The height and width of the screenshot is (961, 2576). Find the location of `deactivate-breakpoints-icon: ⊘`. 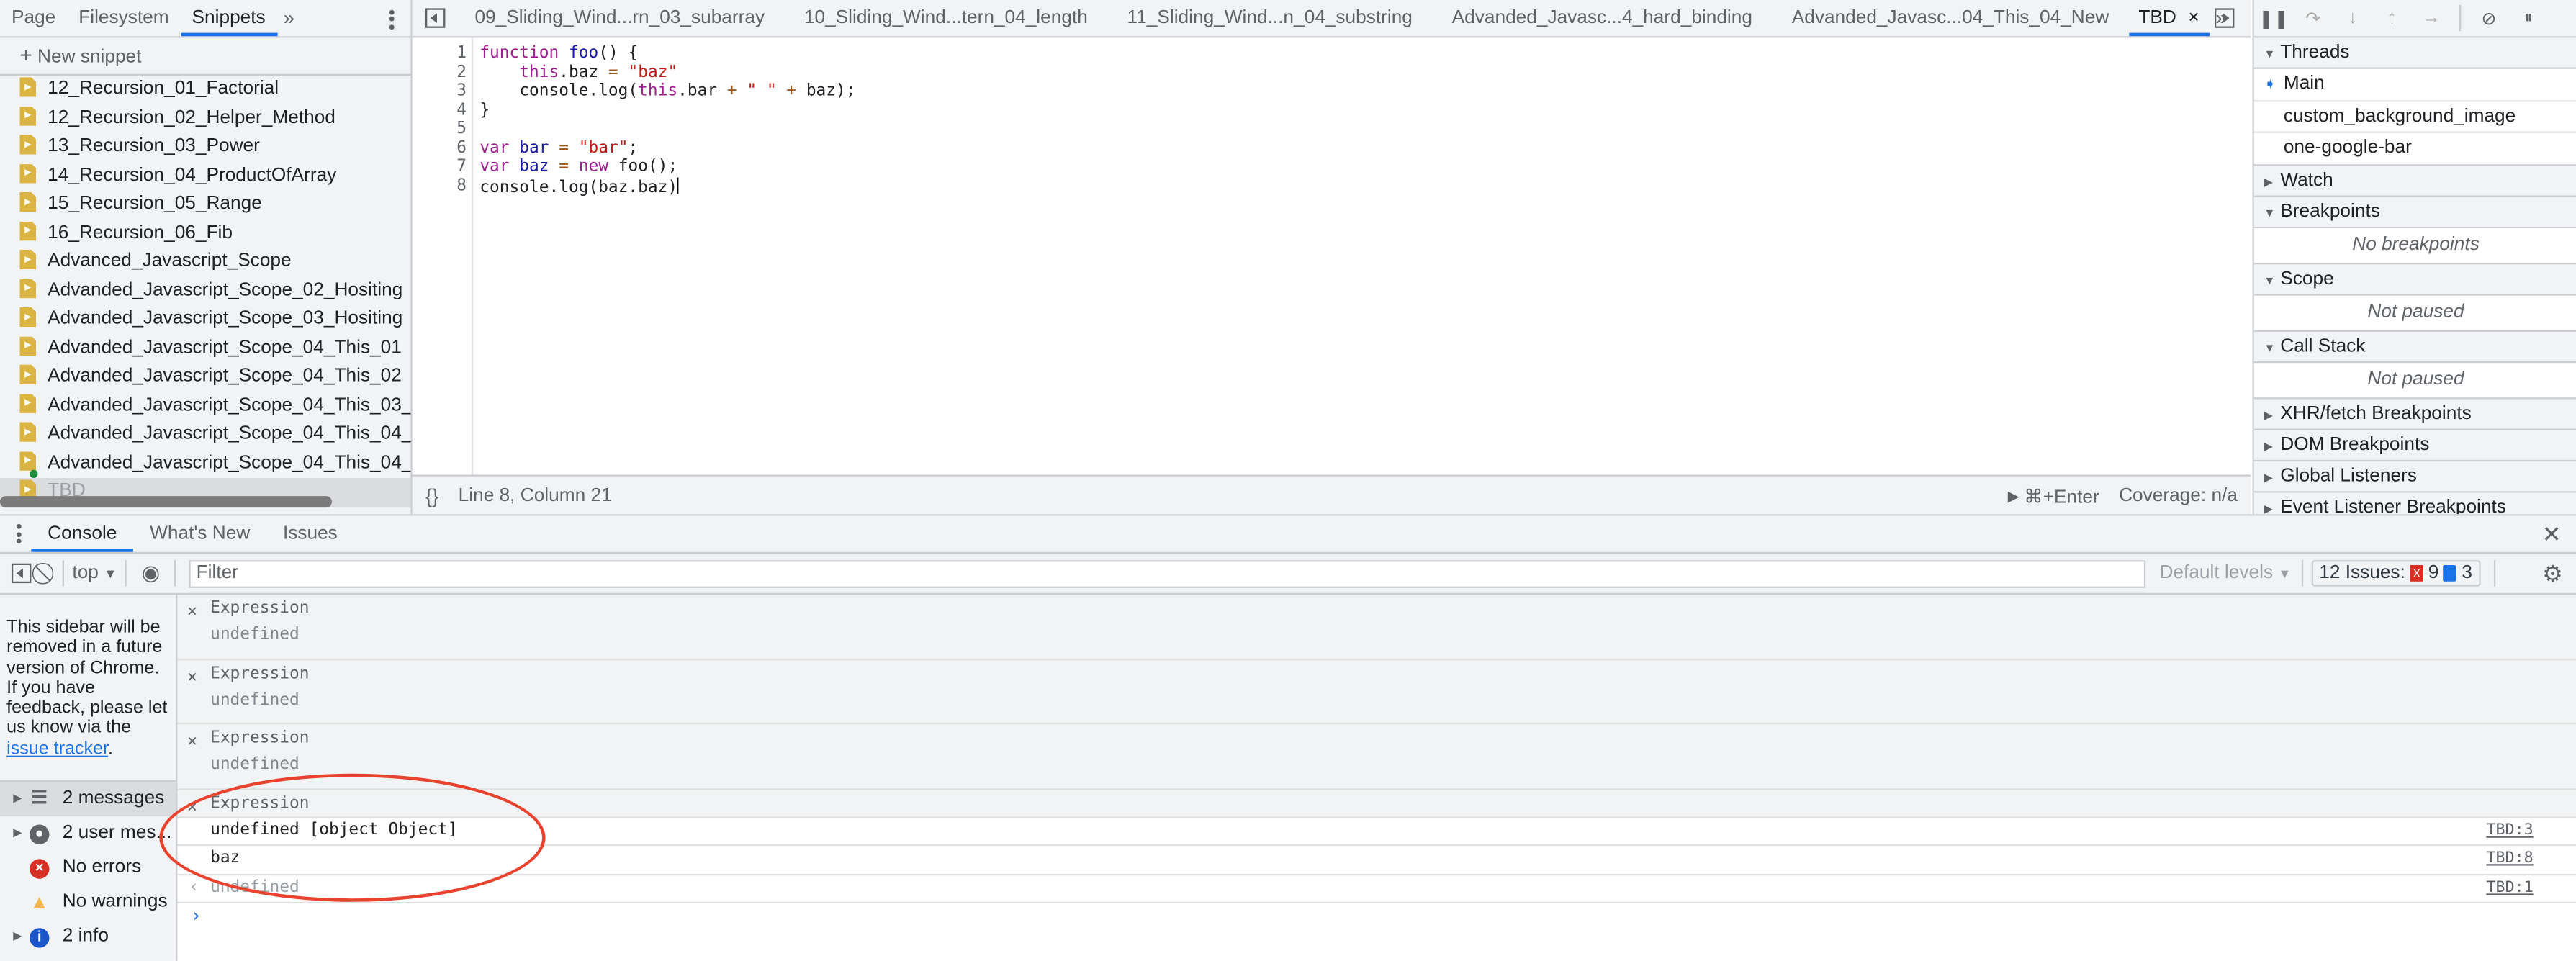

deactivate-breakpoints-icon: ⊘ is located at coordinates (2489, 18).